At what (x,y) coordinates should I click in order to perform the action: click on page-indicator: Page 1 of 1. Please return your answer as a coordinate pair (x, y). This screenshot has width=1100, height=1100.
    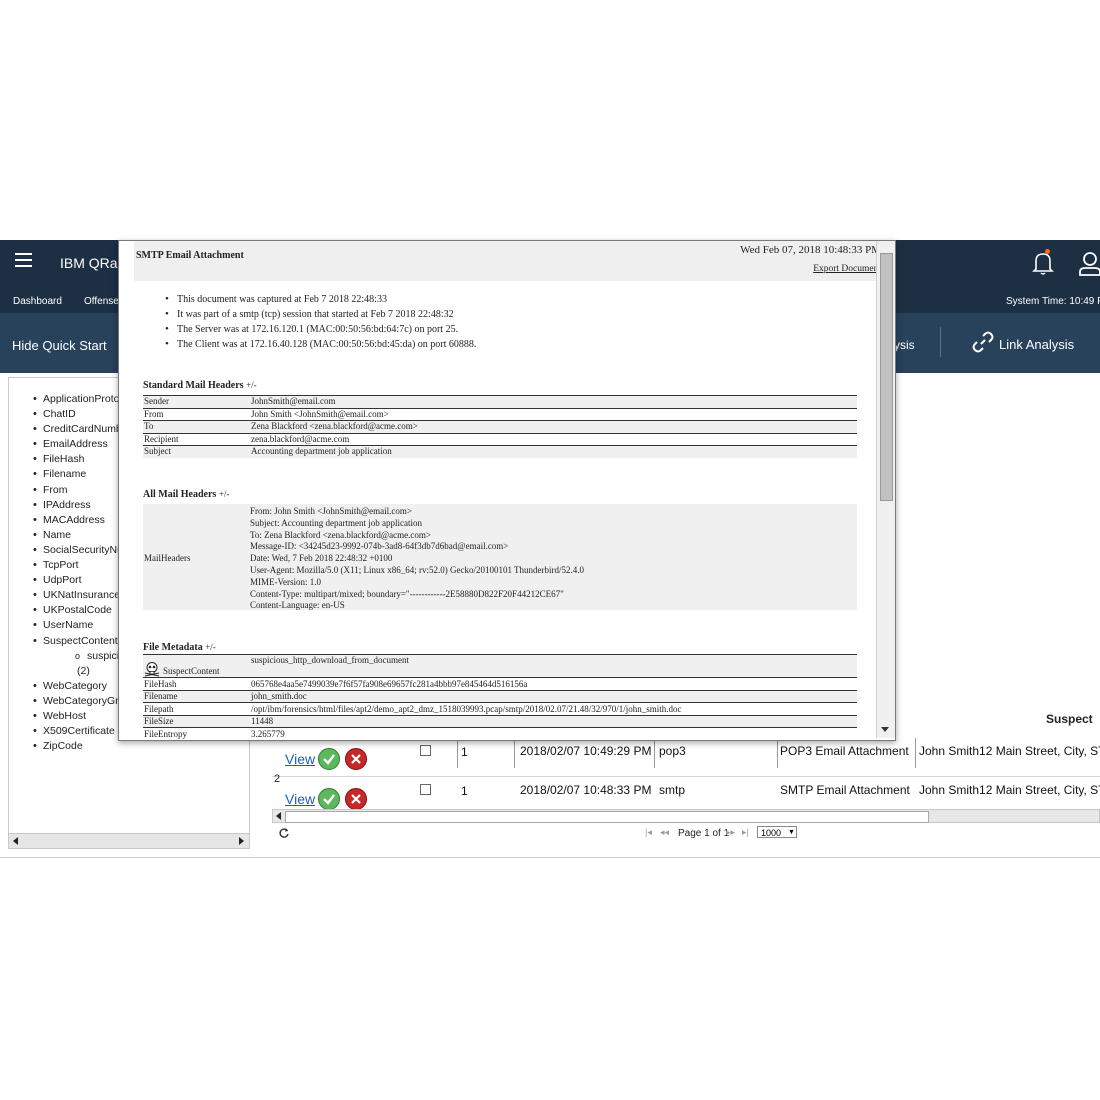
    Looking at the image, I should click on (704, 833).